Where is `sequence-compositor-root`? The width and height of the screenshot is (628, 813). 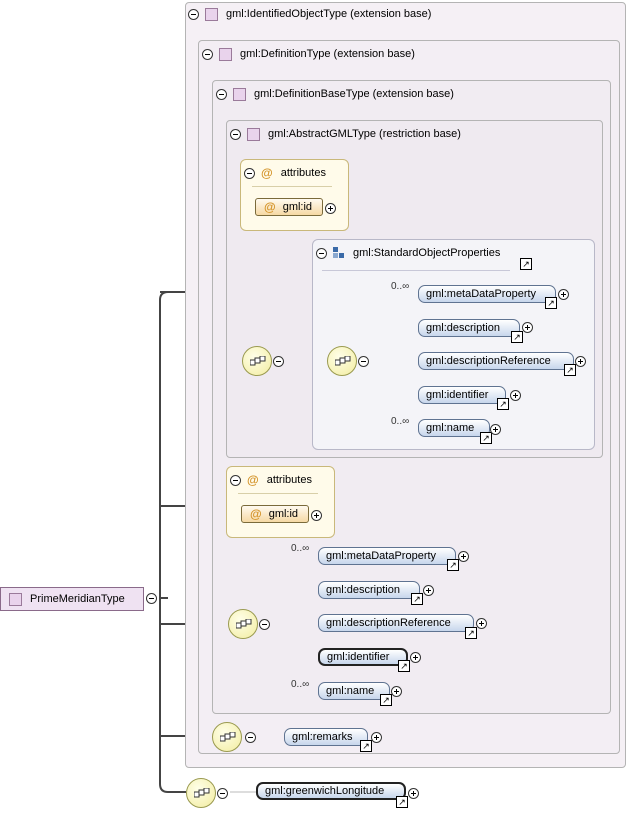
sequence-compositor-root is located at coordinates (201, 793).